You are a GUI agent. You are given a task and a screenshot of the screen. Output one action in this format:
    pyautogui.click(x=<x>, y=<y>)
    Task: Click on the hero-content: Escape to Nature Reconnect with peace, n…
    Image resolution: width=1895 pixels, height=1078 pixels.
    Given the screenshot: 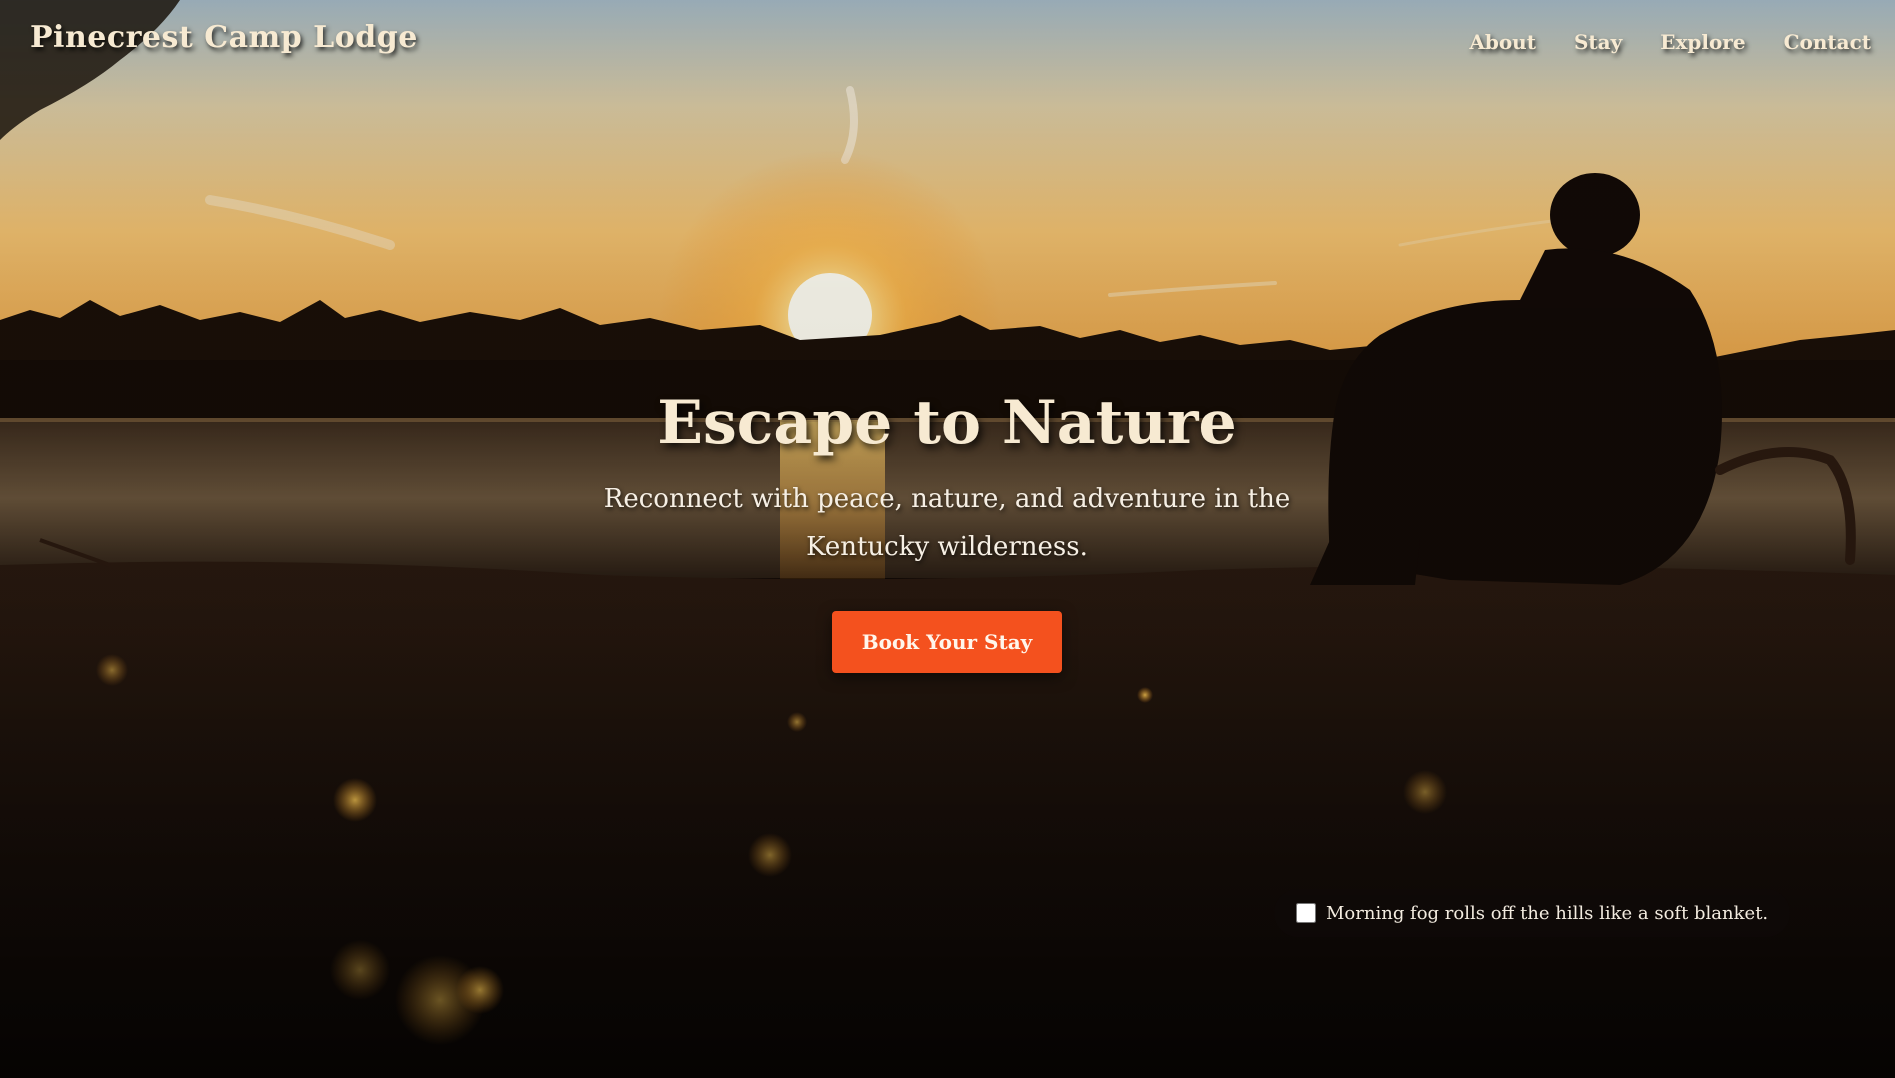 What is the action you would take?
    pyautogui.click(x=947, y=529)
    